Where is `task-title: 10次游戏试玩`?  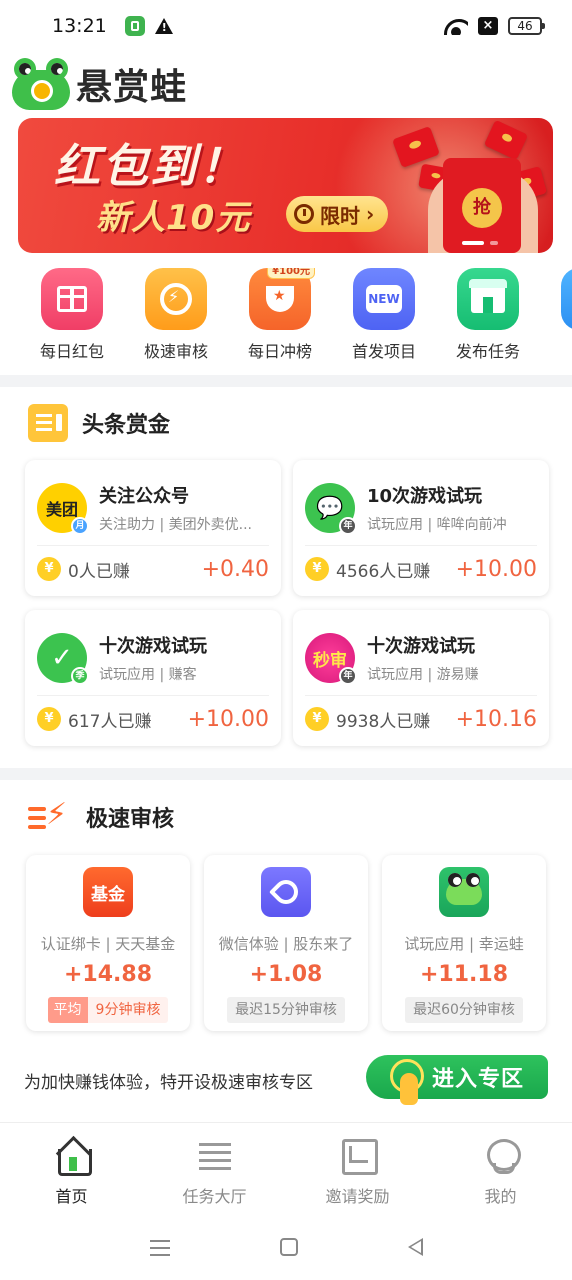 task-title: 10次游戏试玩 is located at coordinates (425, 496).